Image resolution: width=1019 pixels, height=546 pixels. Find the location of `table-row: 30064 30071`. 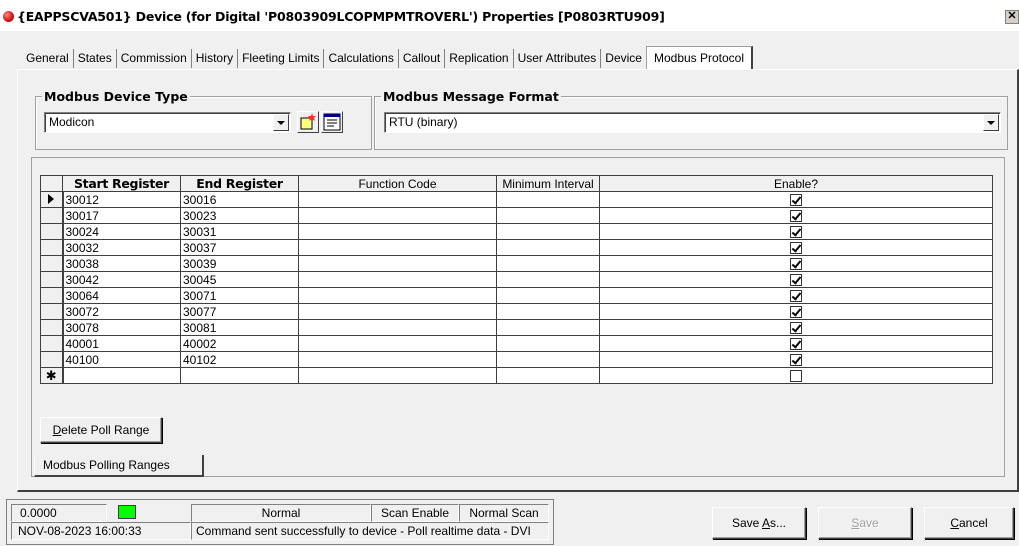

table-row: 30064 30071 is located at coordinates (516, 295).